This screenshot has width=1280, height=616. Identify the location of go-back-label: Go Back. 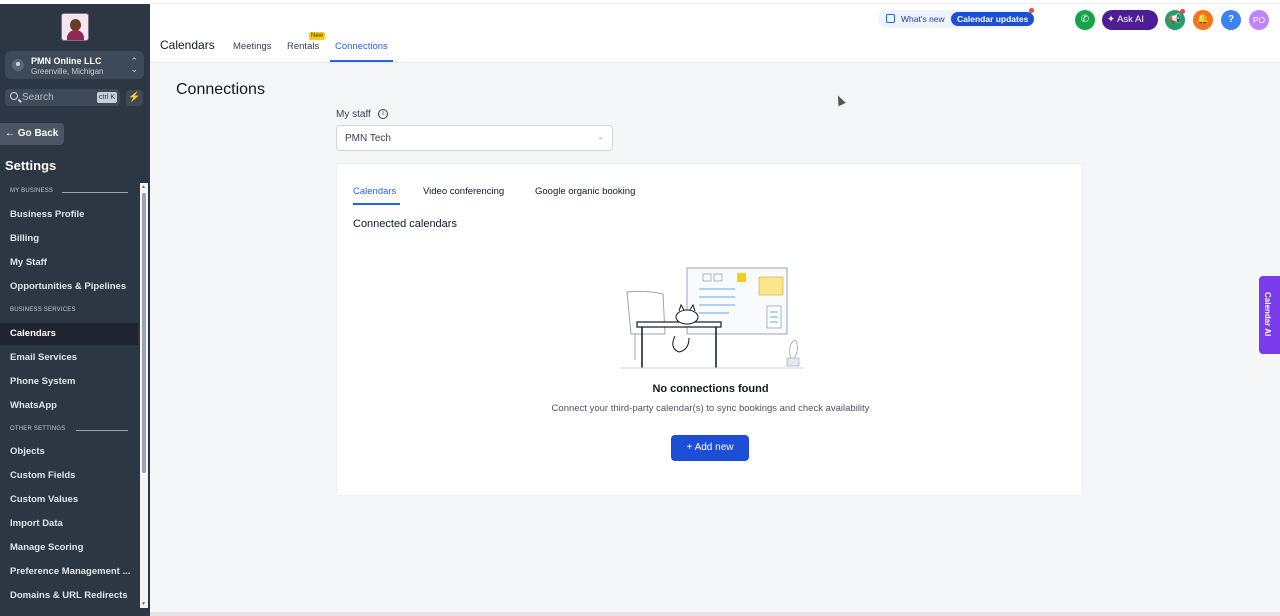
(38, 133).